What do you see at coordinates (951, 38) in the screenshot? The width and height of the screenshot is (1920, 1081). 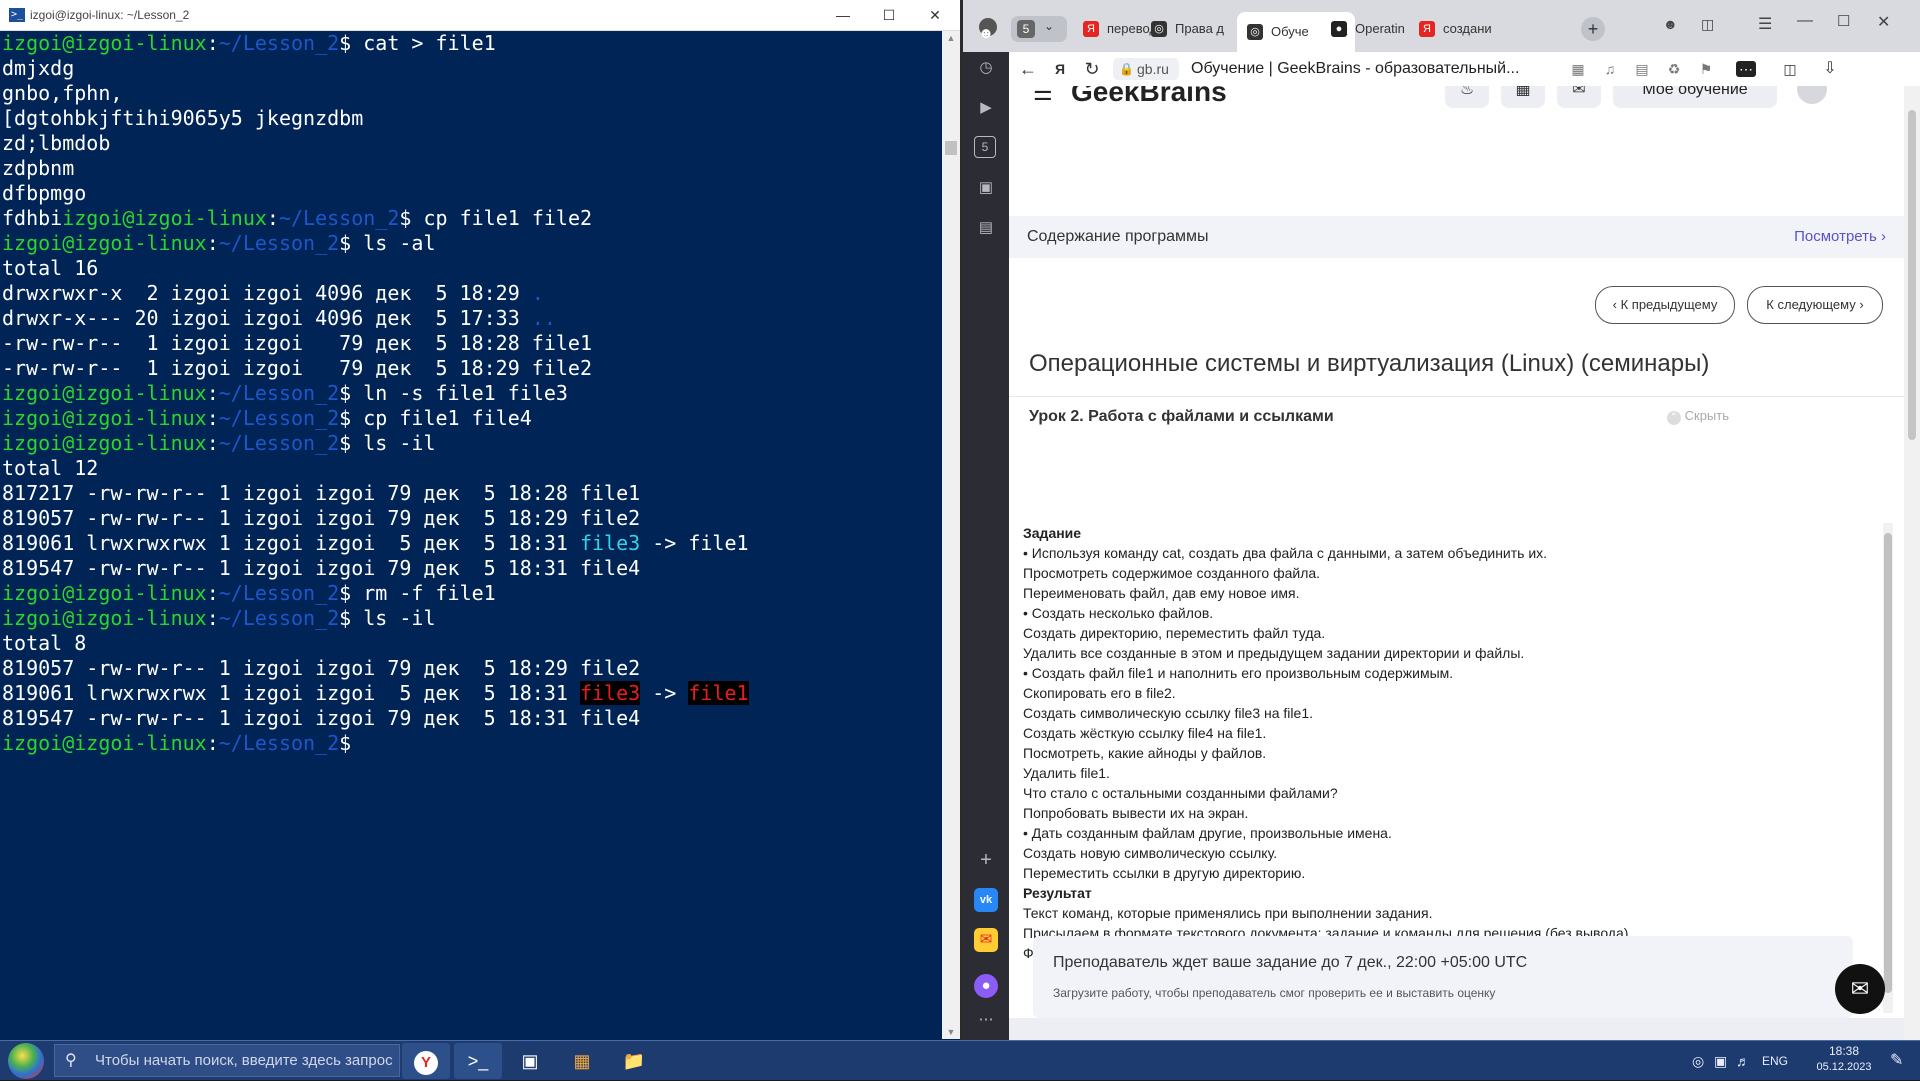 I see `scroll-up-arrow-icon: ▲` at bounding box center [951, 38].